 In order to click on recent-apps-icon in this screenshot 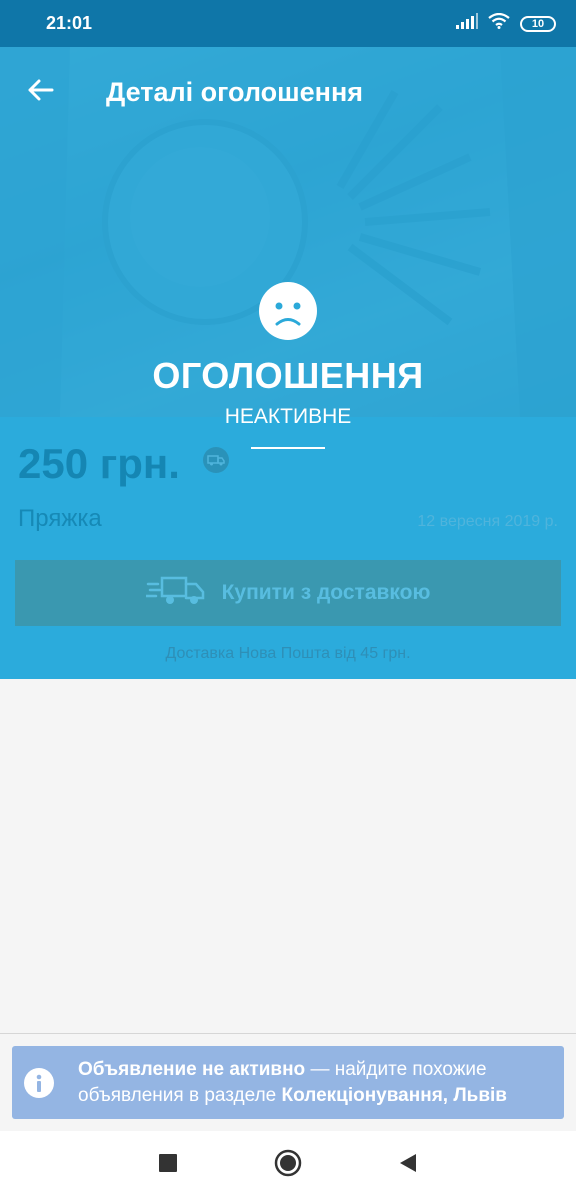, I will do `click(168, 1165)`.